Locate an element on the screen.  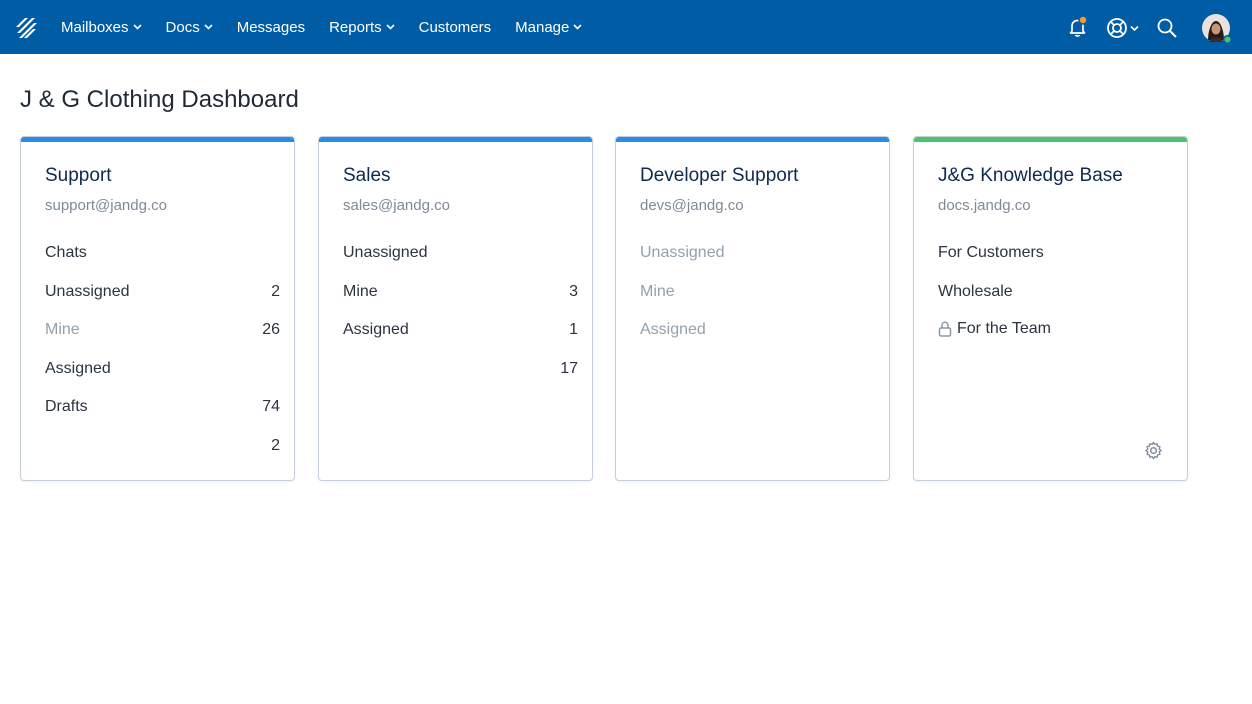
nav-reports: Reports is located at coordinates (362, 27).